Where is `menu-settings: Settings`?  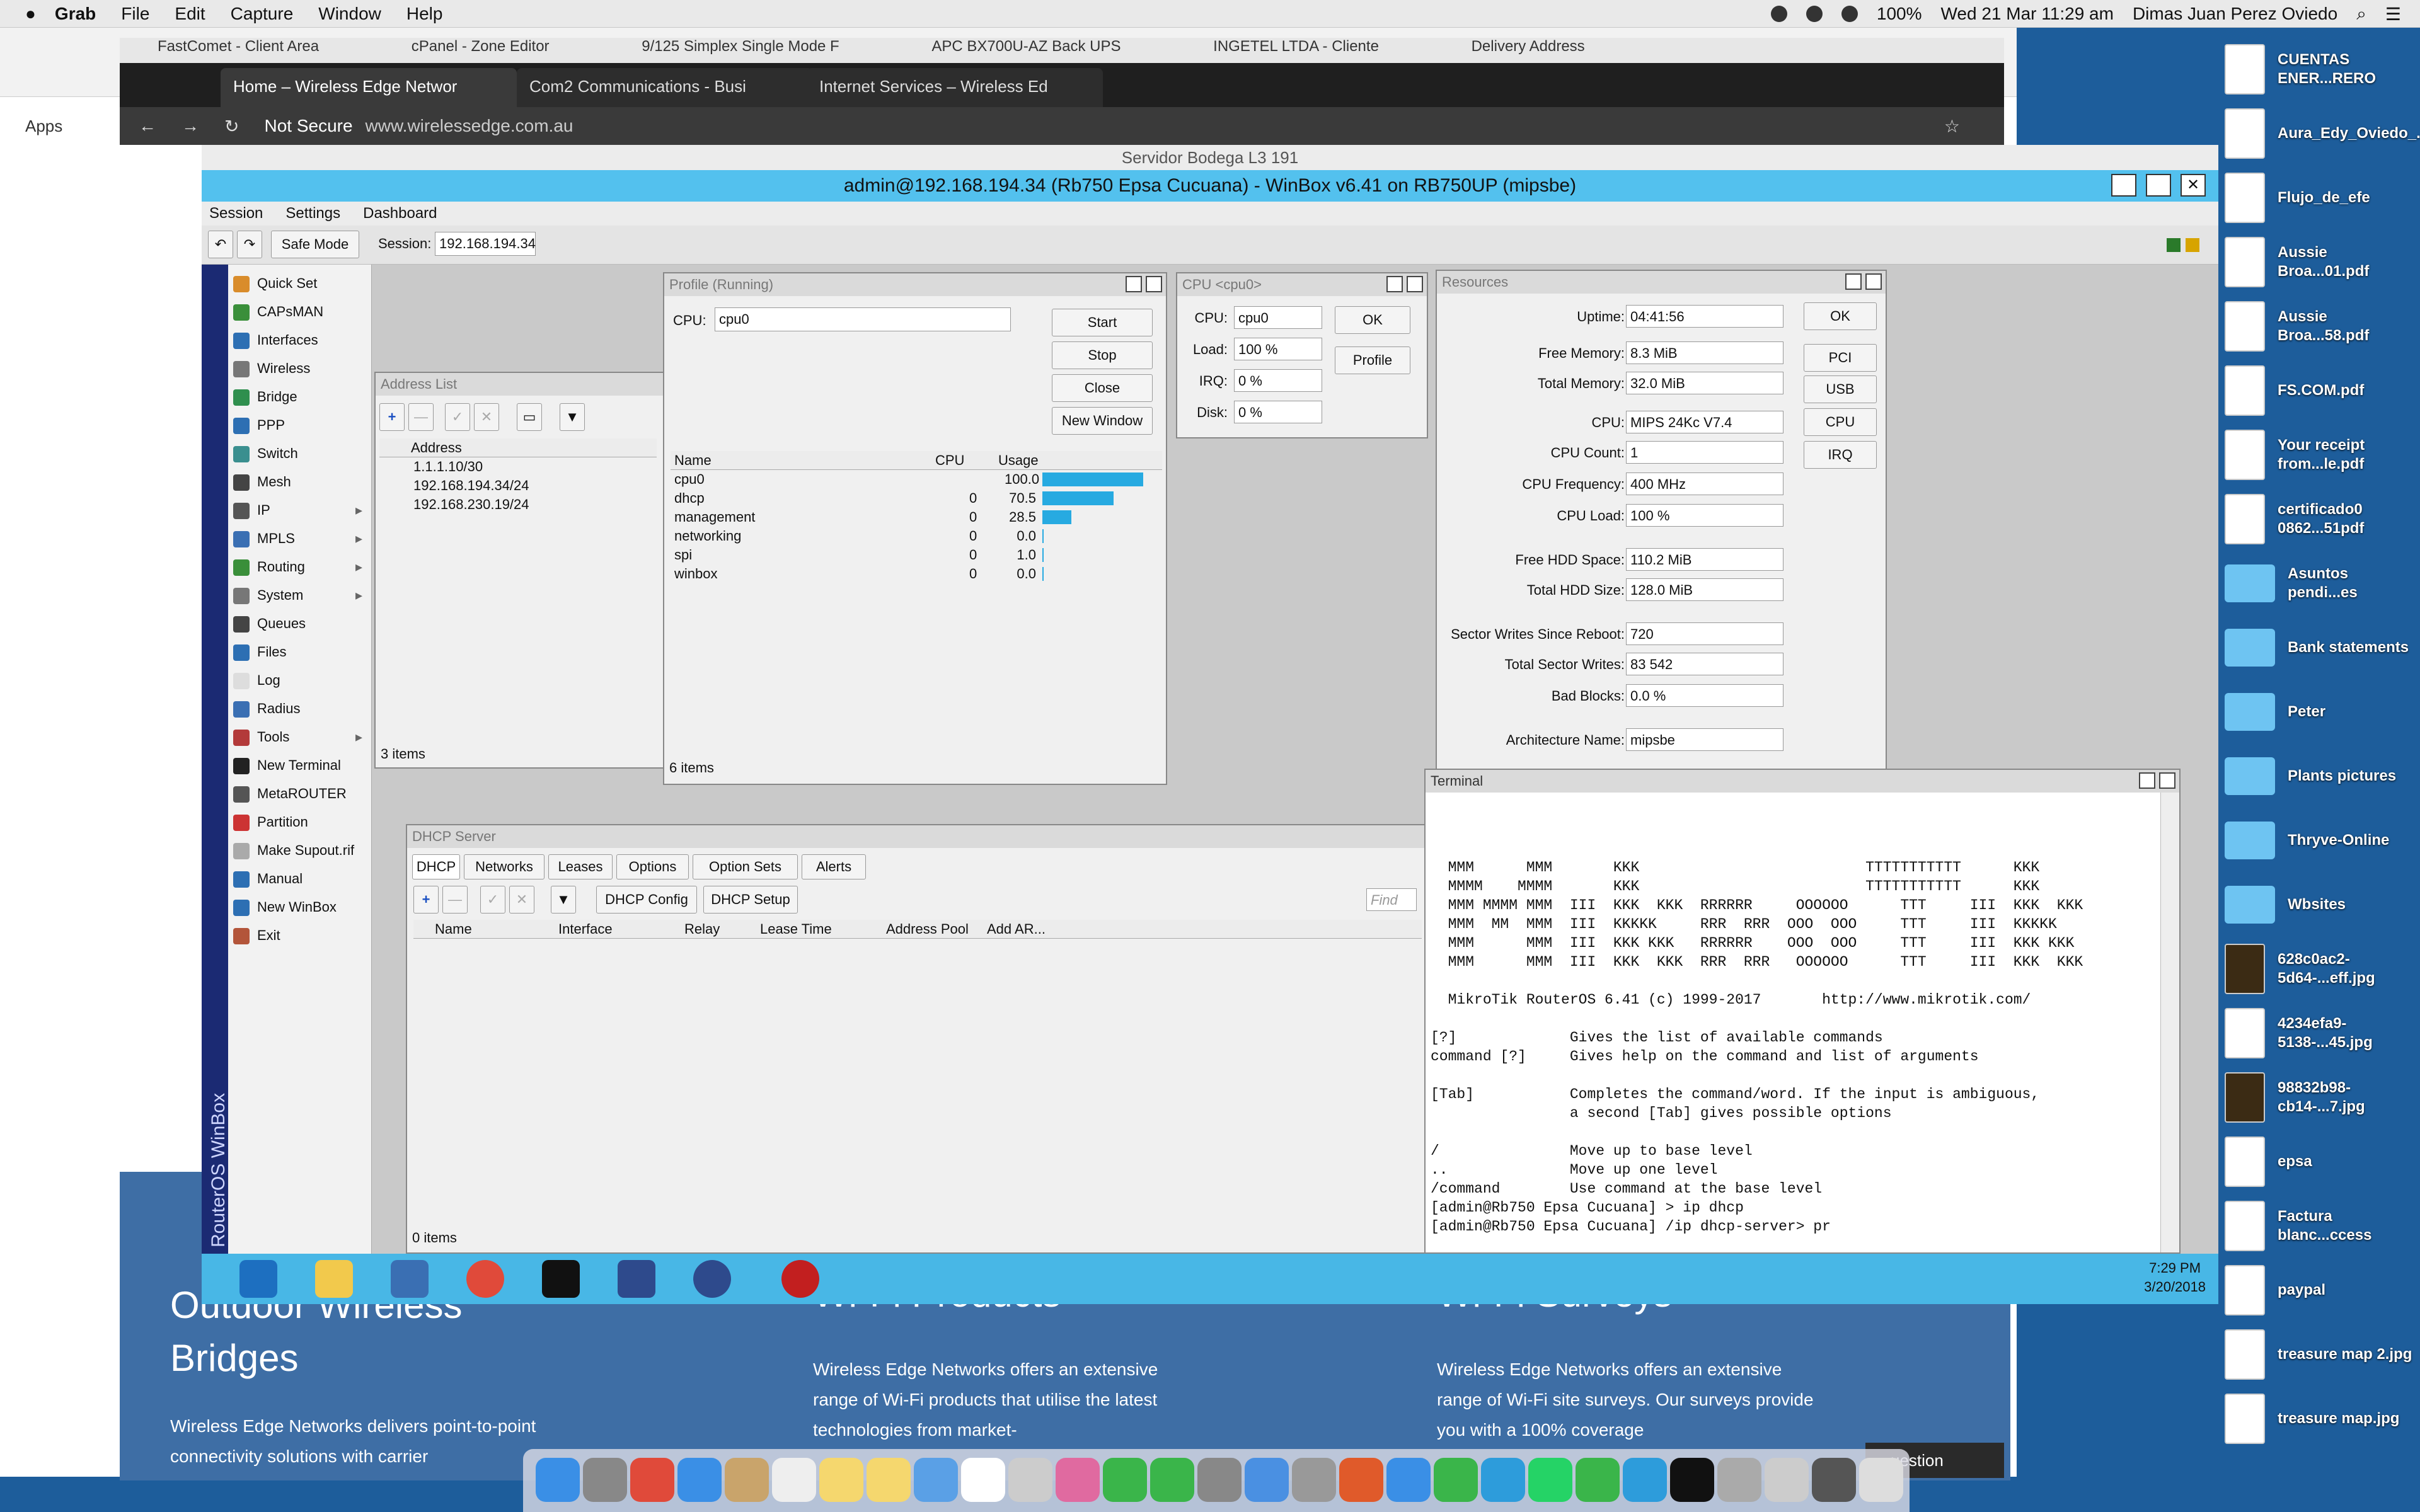 menu-settings: Settings is located at coordinates (313, 214).